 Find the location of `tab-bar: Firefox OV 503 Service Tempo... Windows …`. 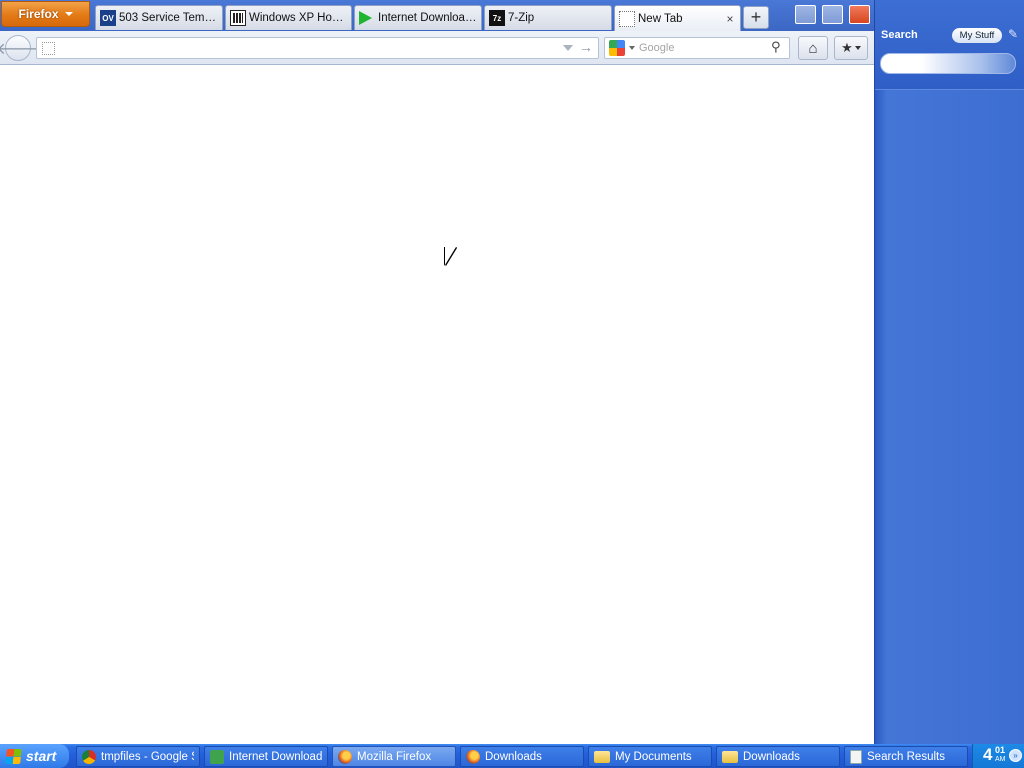

tab-bar: Firefox OV 503 Service Tempo... Windows … is located at coordinates (437, 15).